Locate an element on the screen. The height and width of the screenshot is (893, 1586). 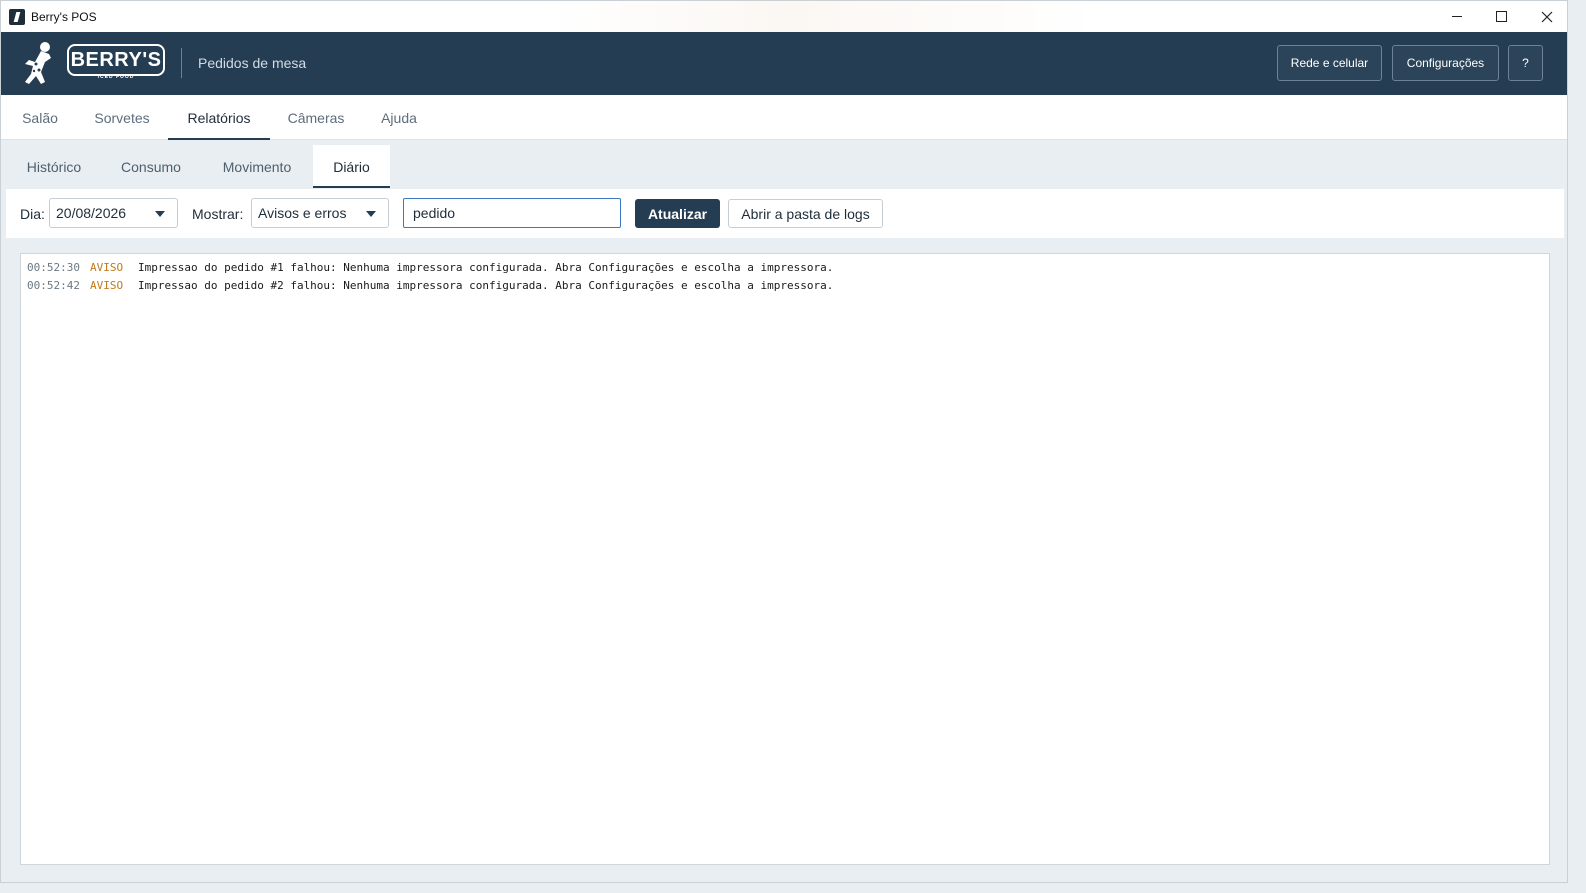
log-time: 00:52:30 is located at coordinates (53, 267).